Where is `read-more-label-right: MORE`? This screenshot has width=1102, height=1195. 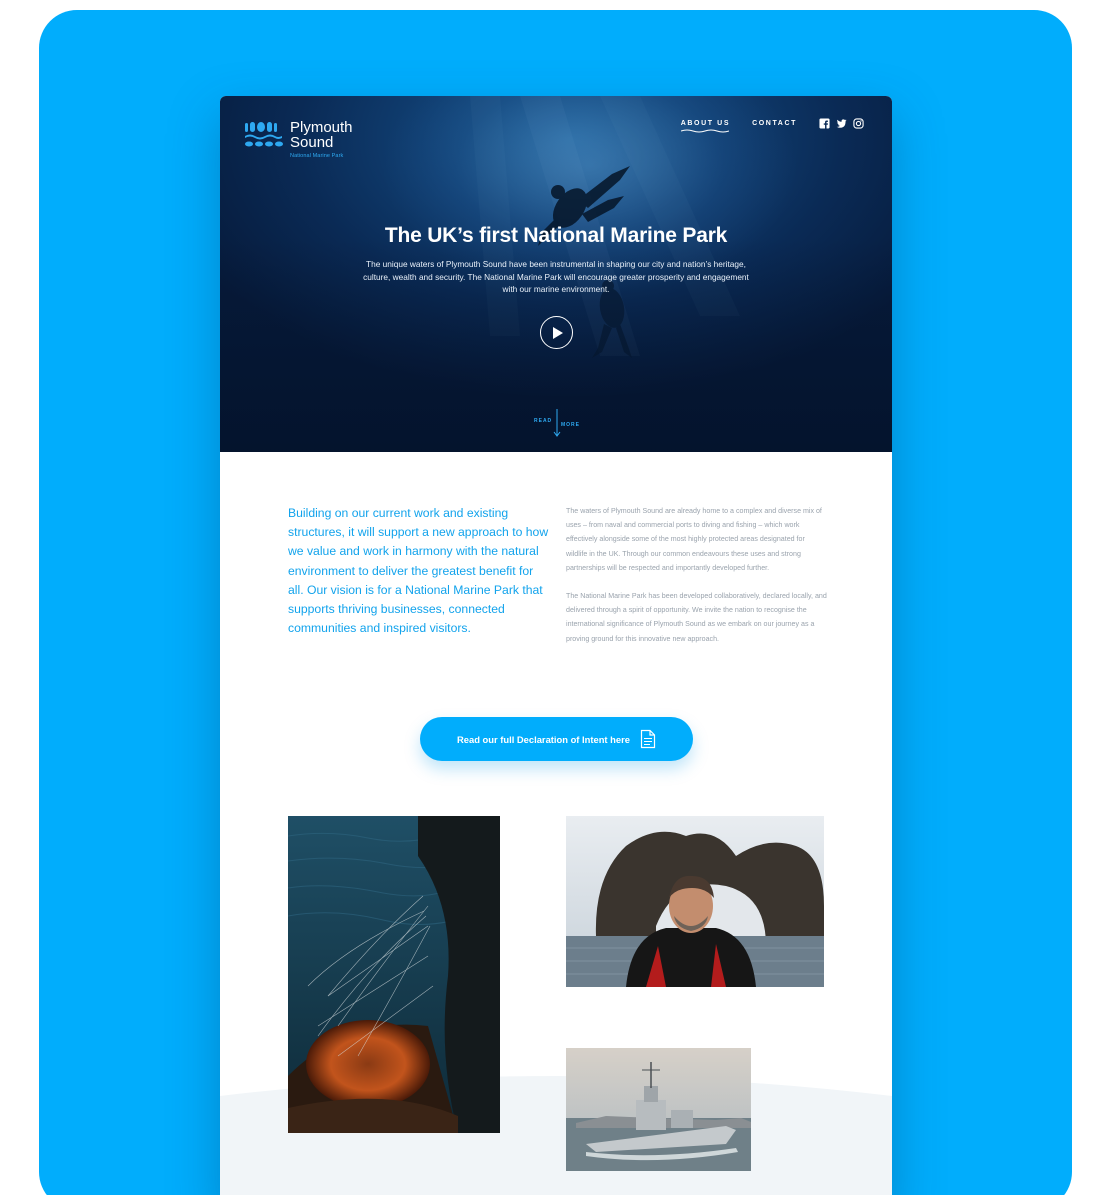 read-more-label-right: MORE is located at coordinates (570, 425).